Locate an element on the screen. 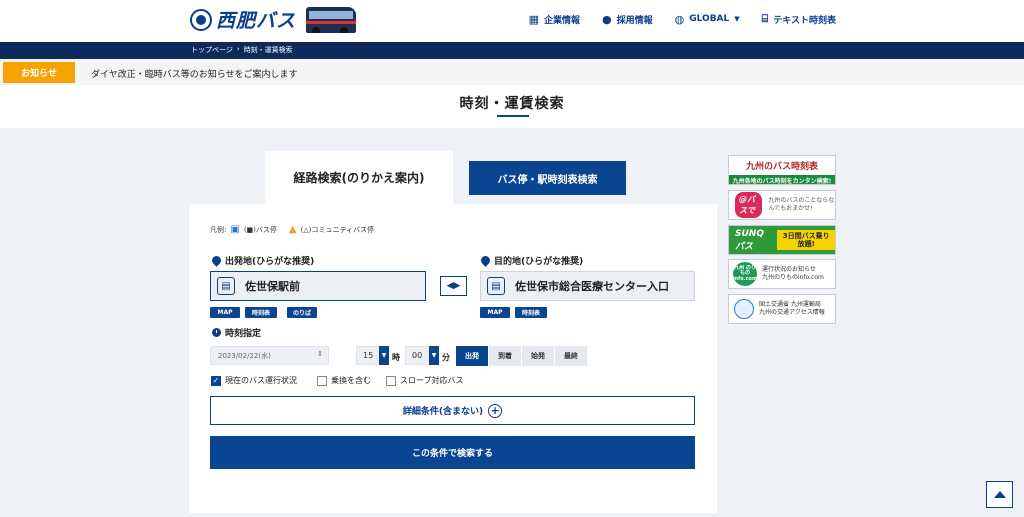 The height and width of the screenshot is (517, 1024). date-select: 2023/02/22(水) ⇕ is located at coordinates (269, 355).